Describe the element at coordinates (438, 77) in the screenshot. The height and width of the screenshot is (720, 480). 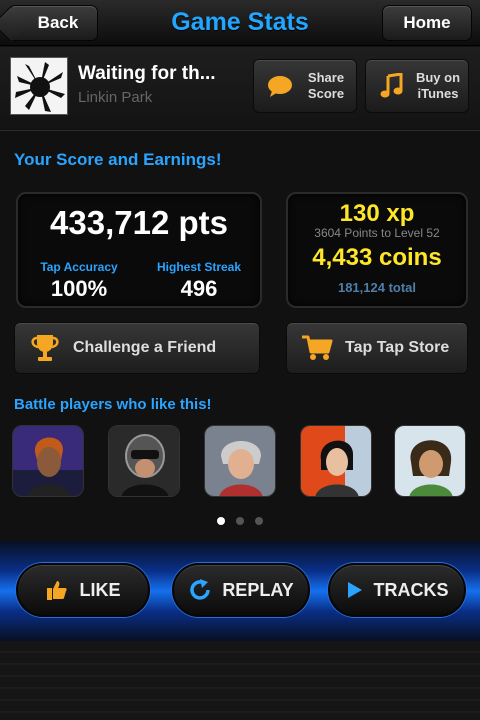
I see `buy-label-line1: Buy on` at that location.